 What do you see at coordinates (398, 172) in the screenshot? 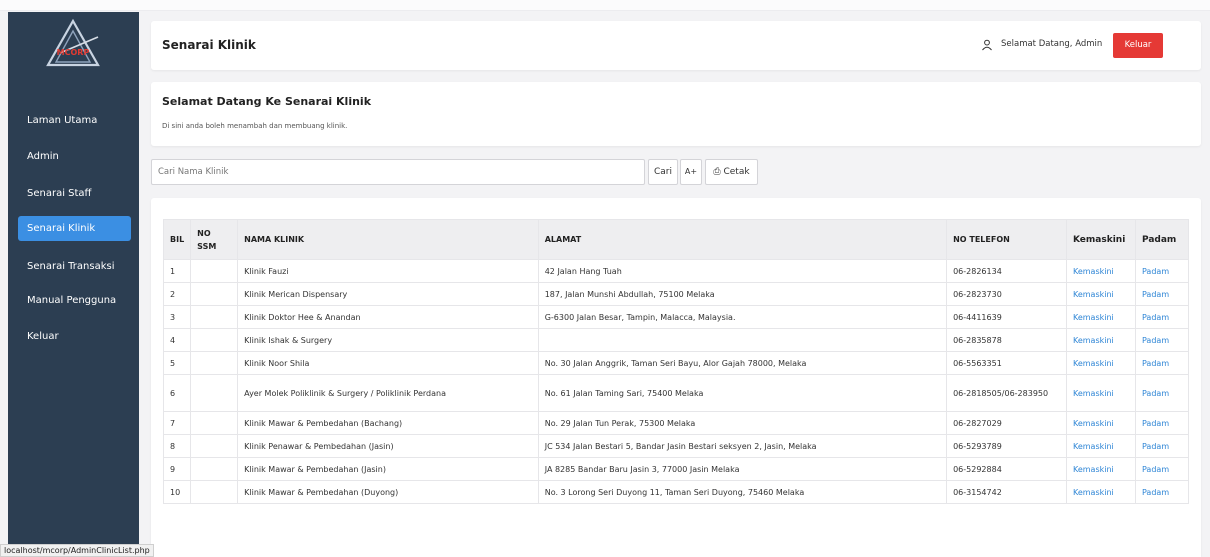
I see `search-input` at bounding box center [398, 172].